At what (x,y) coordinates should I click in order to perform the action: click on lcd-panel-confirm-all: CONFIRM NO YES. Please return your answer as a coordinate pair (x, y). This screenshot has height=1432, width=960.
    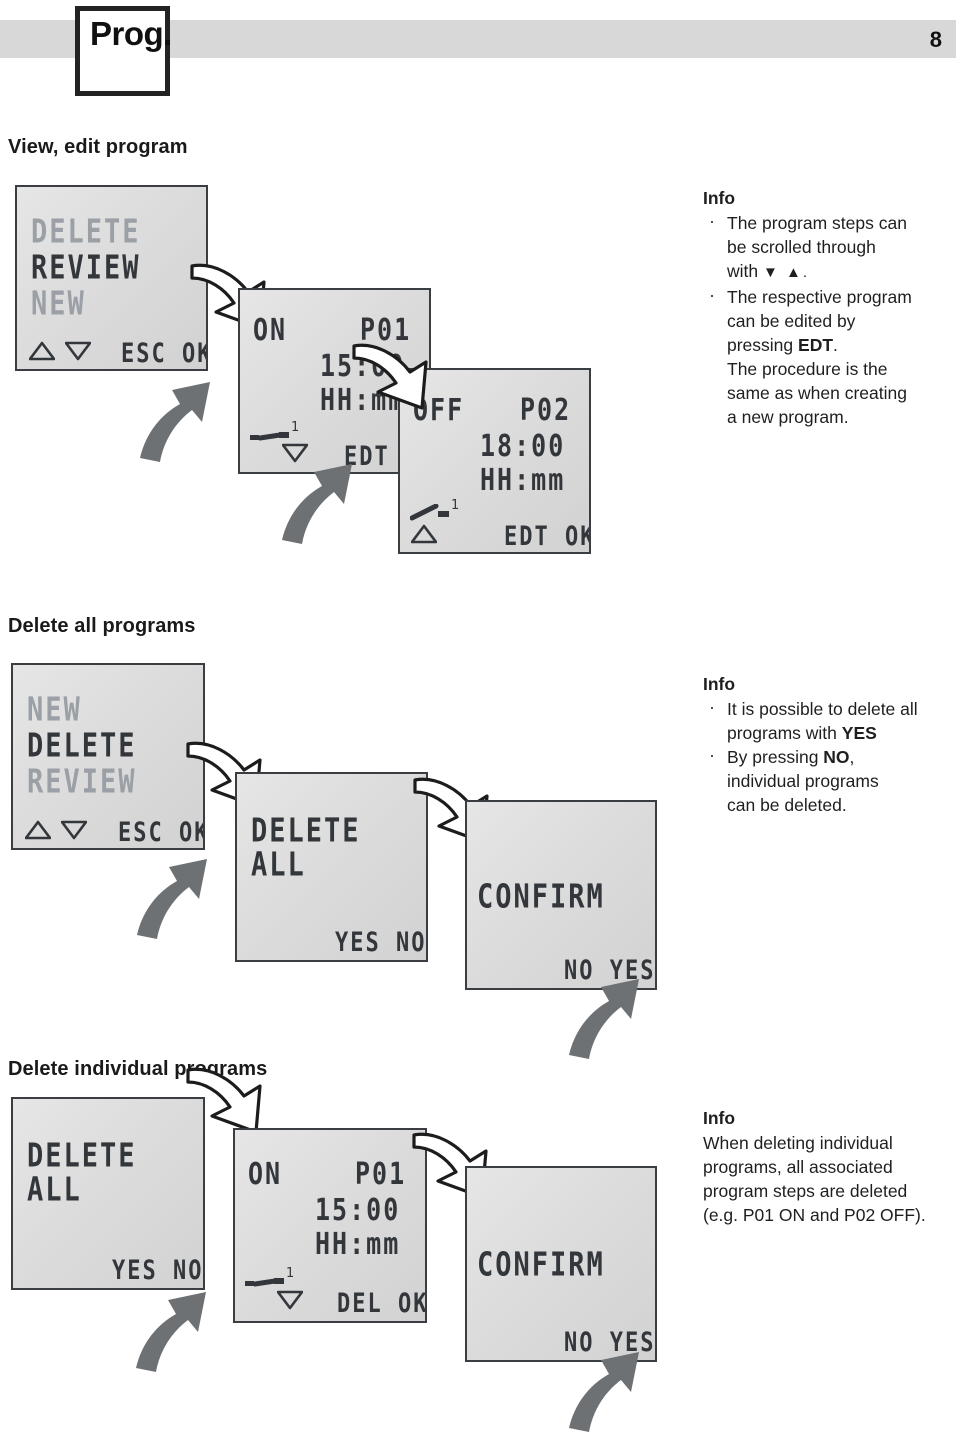
    Looking at the image, I should click on (561, 895).